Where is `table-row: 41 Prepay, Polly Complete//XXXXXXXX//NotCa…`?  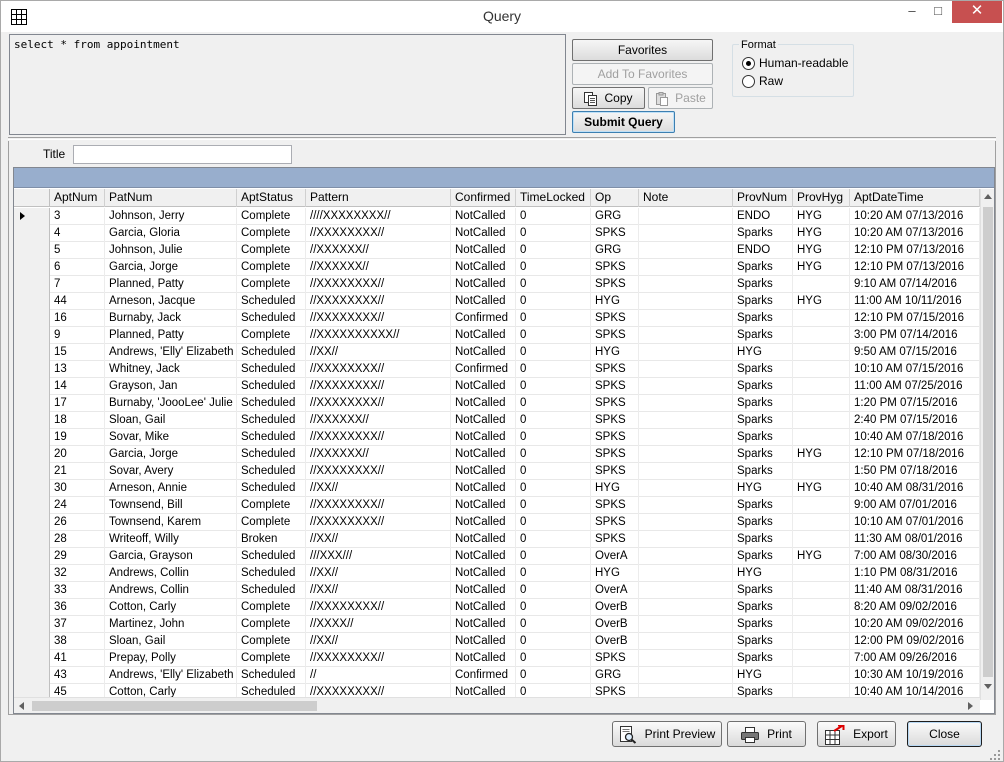 table-row: 41 Prepay, Polly Complete//XXXXXXXX//NotCa… is located at coordinates (497, 658).